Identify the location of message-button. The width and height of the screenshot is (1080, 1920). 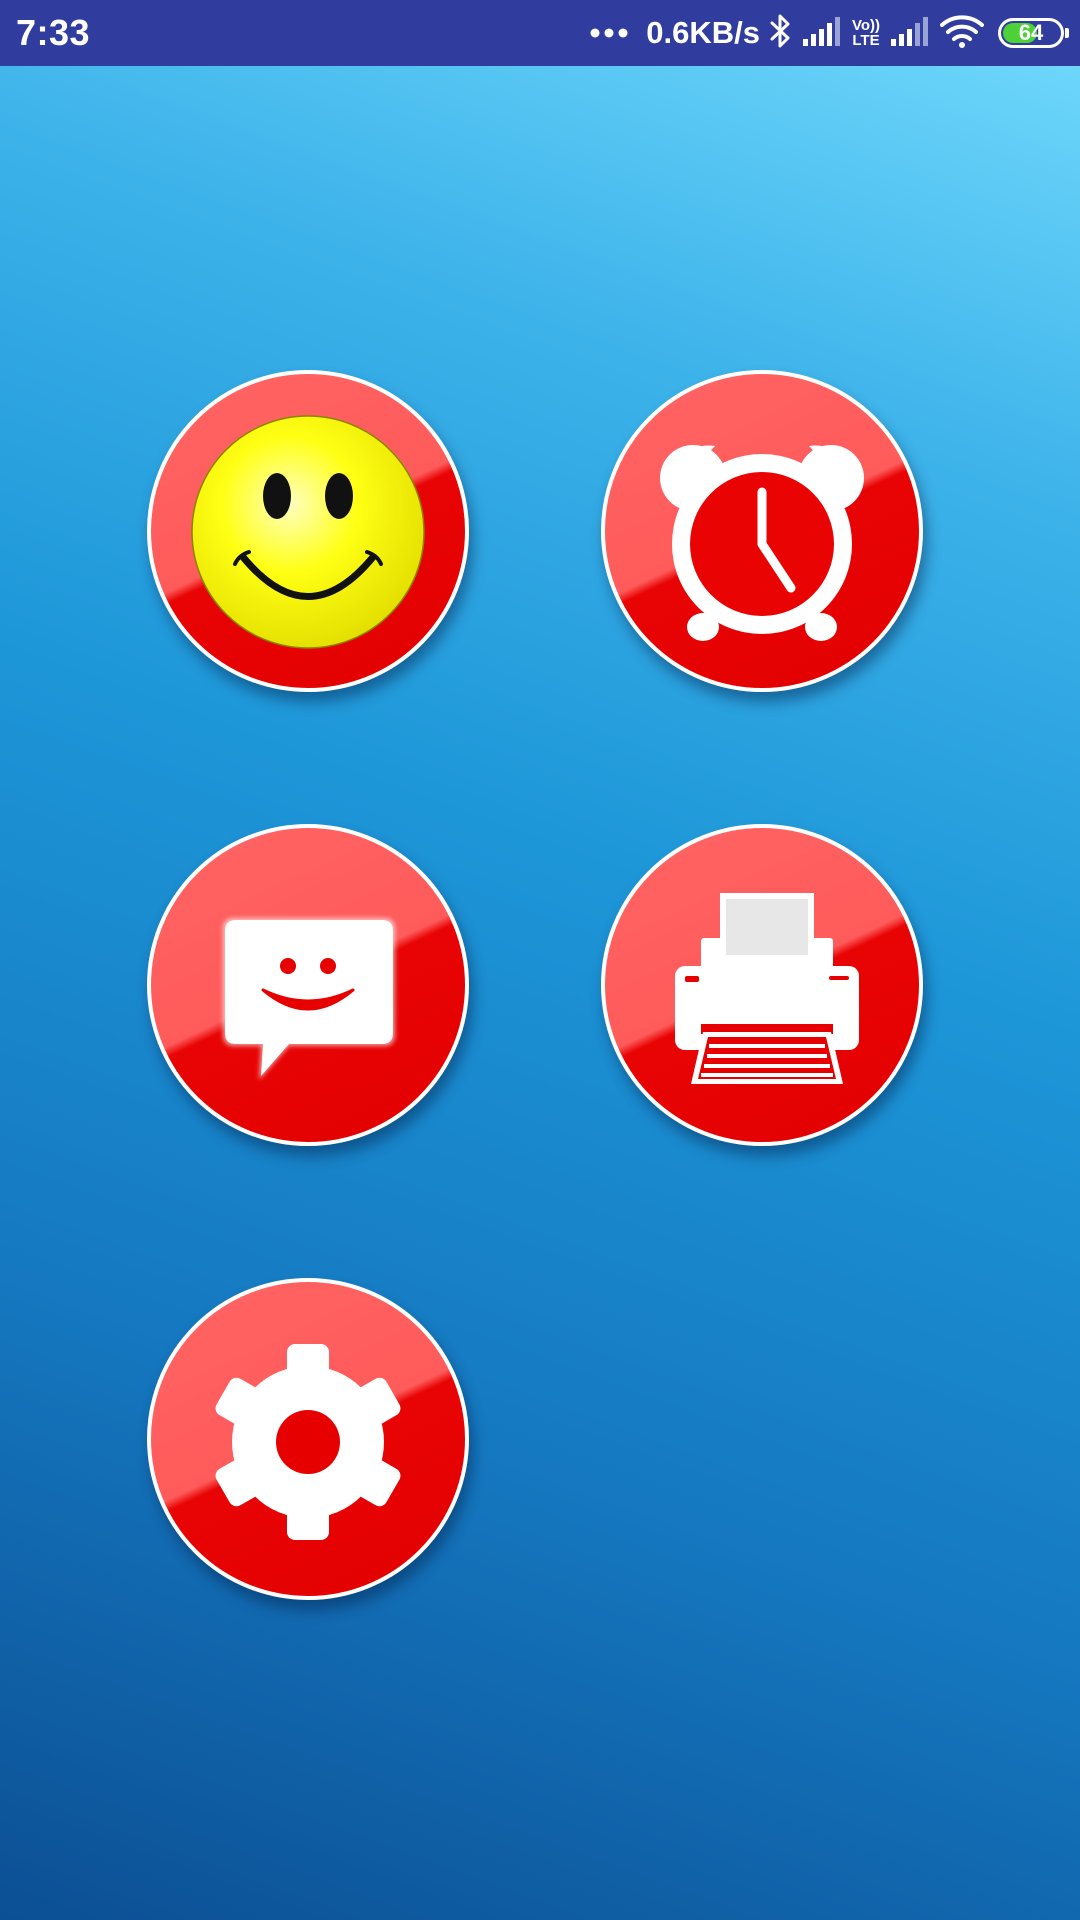
(308, 985).